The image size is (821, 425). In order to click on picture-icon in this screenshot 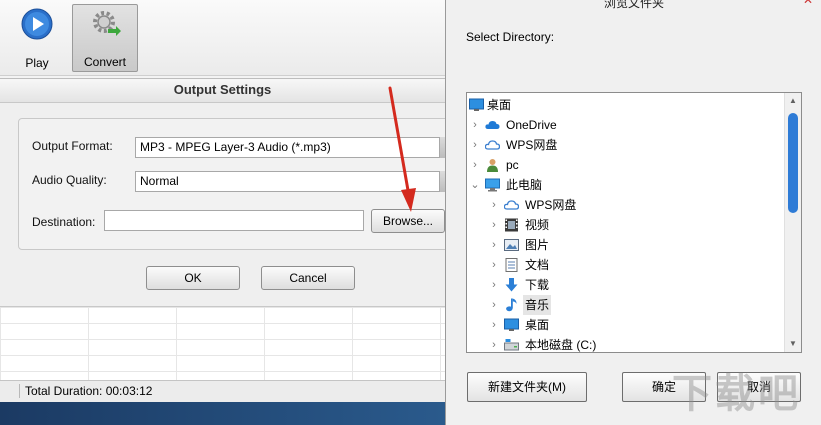, I will do `click(511, 245)`.